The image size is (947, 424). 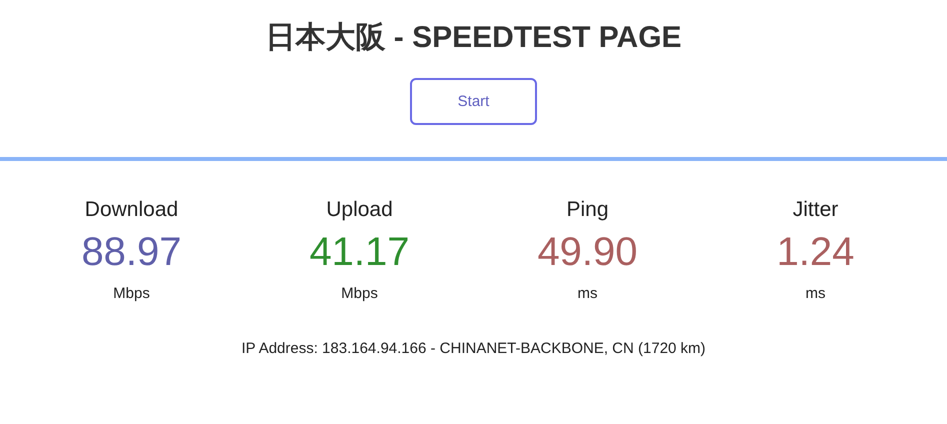 I want to click on metric-label: Download, so click(x=131, y=210).